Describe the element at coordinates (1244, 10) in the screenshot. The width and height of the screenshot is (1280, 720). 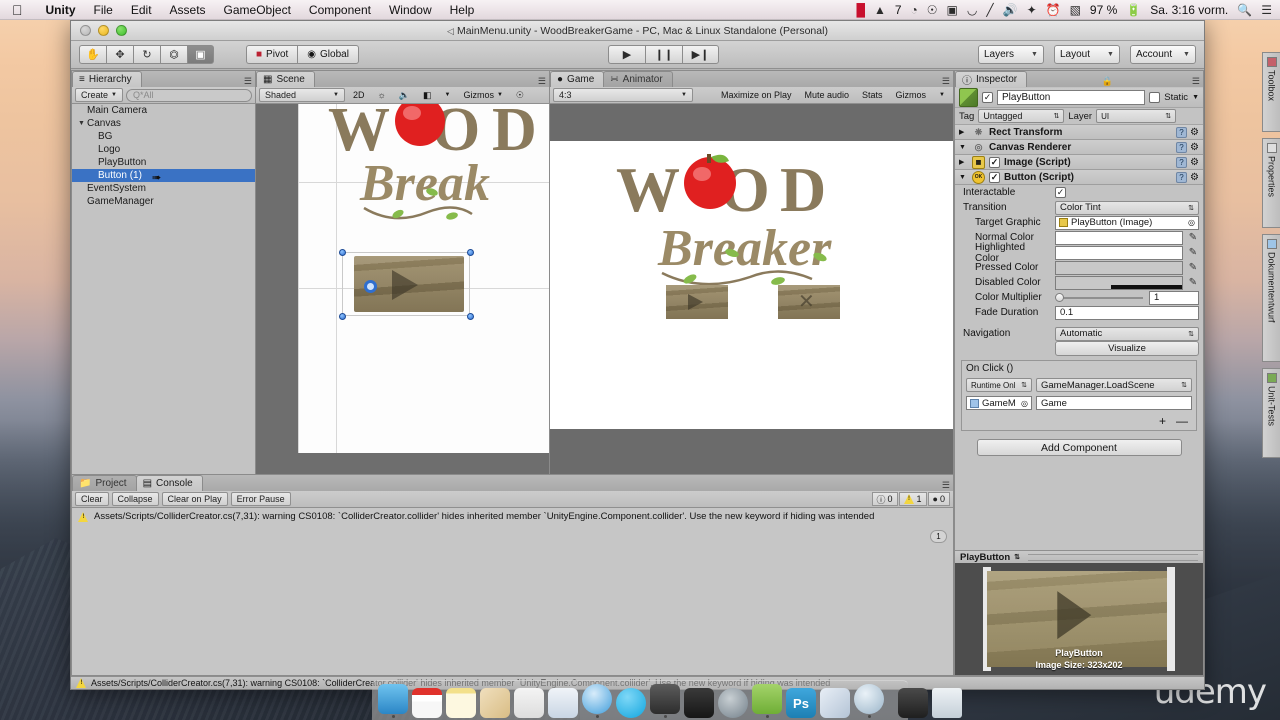
I see `spotlight-search-icon: 🔍` at that location.